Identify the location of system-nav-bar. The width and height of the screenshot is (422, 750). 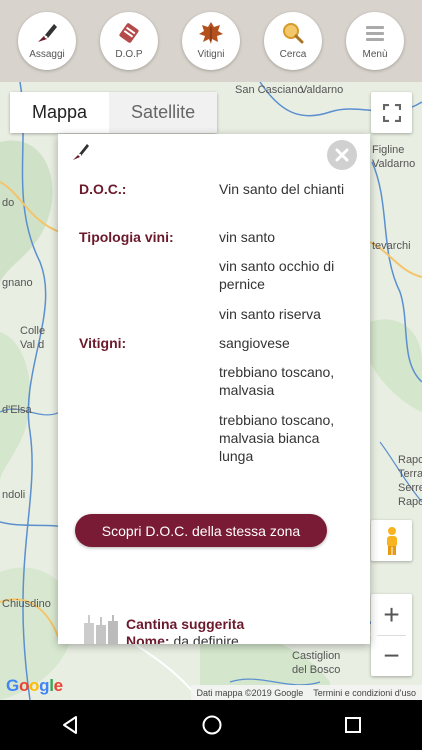
(211, 725).